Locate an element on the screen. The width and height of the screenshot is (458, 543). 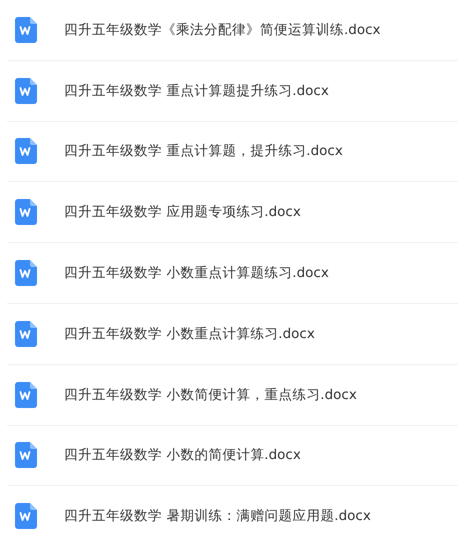
file-row: 四升五年级数学 小数的简便计算.docx is located at coordinates (232, 456).